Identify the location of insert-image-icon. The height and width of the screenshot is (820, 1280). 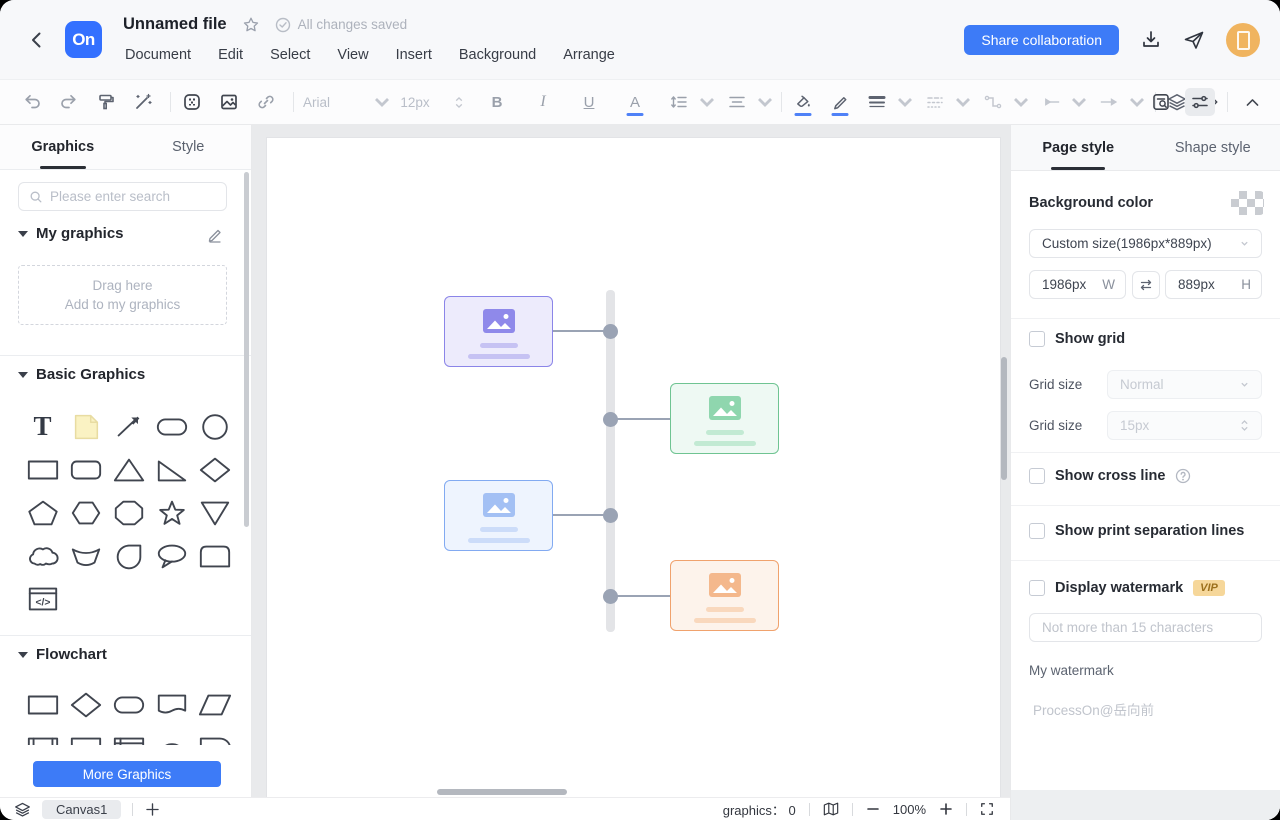
(229, 102).